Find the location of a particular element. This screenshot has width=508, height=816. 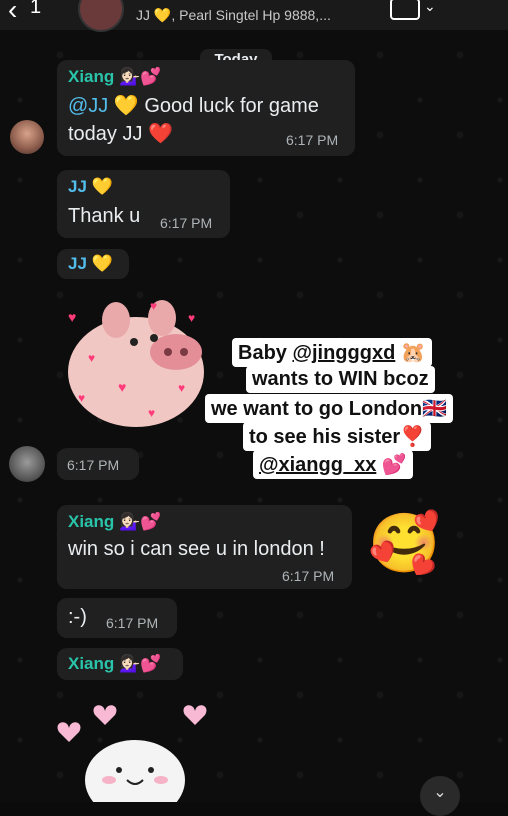

message-bubble: :-) 6:17 PM is located at coordinates (117, 618).